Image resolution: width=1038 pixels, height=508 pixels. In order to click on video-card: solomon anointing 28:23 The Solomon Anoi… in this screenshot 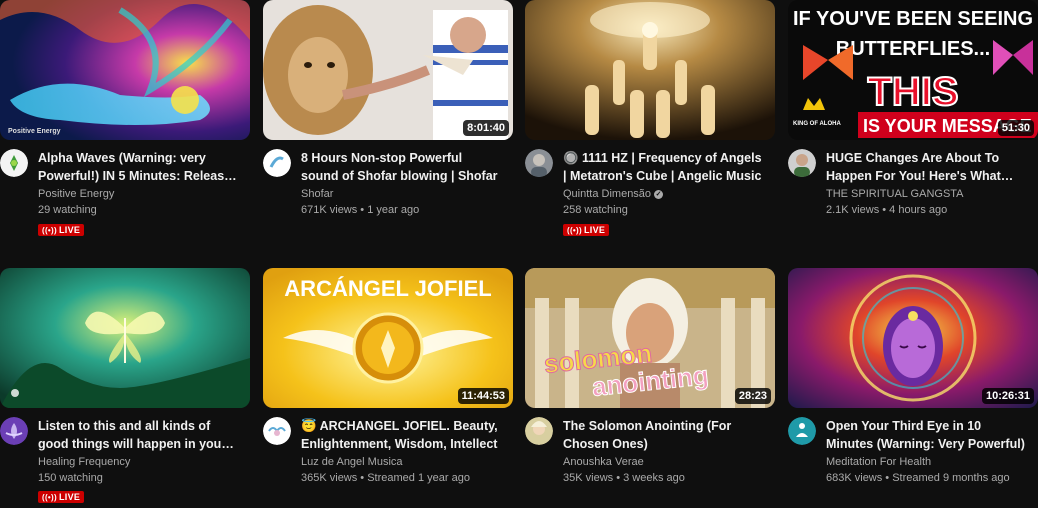, I will do `click(650, 388)`.